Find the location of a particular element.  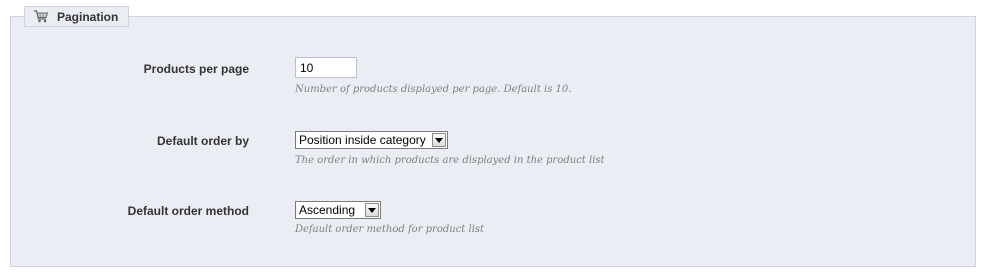

section-legend: Pagination is located at coordinates (77, 16).